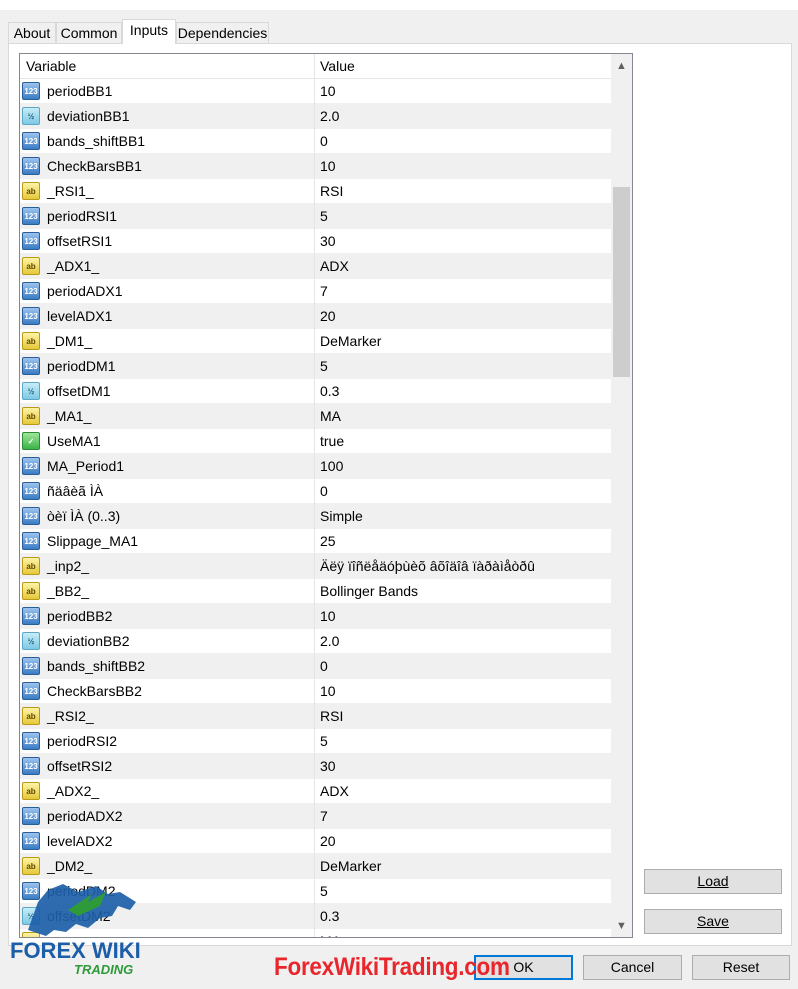  I want to click on value-cell: 2.0, so click(463, 116).